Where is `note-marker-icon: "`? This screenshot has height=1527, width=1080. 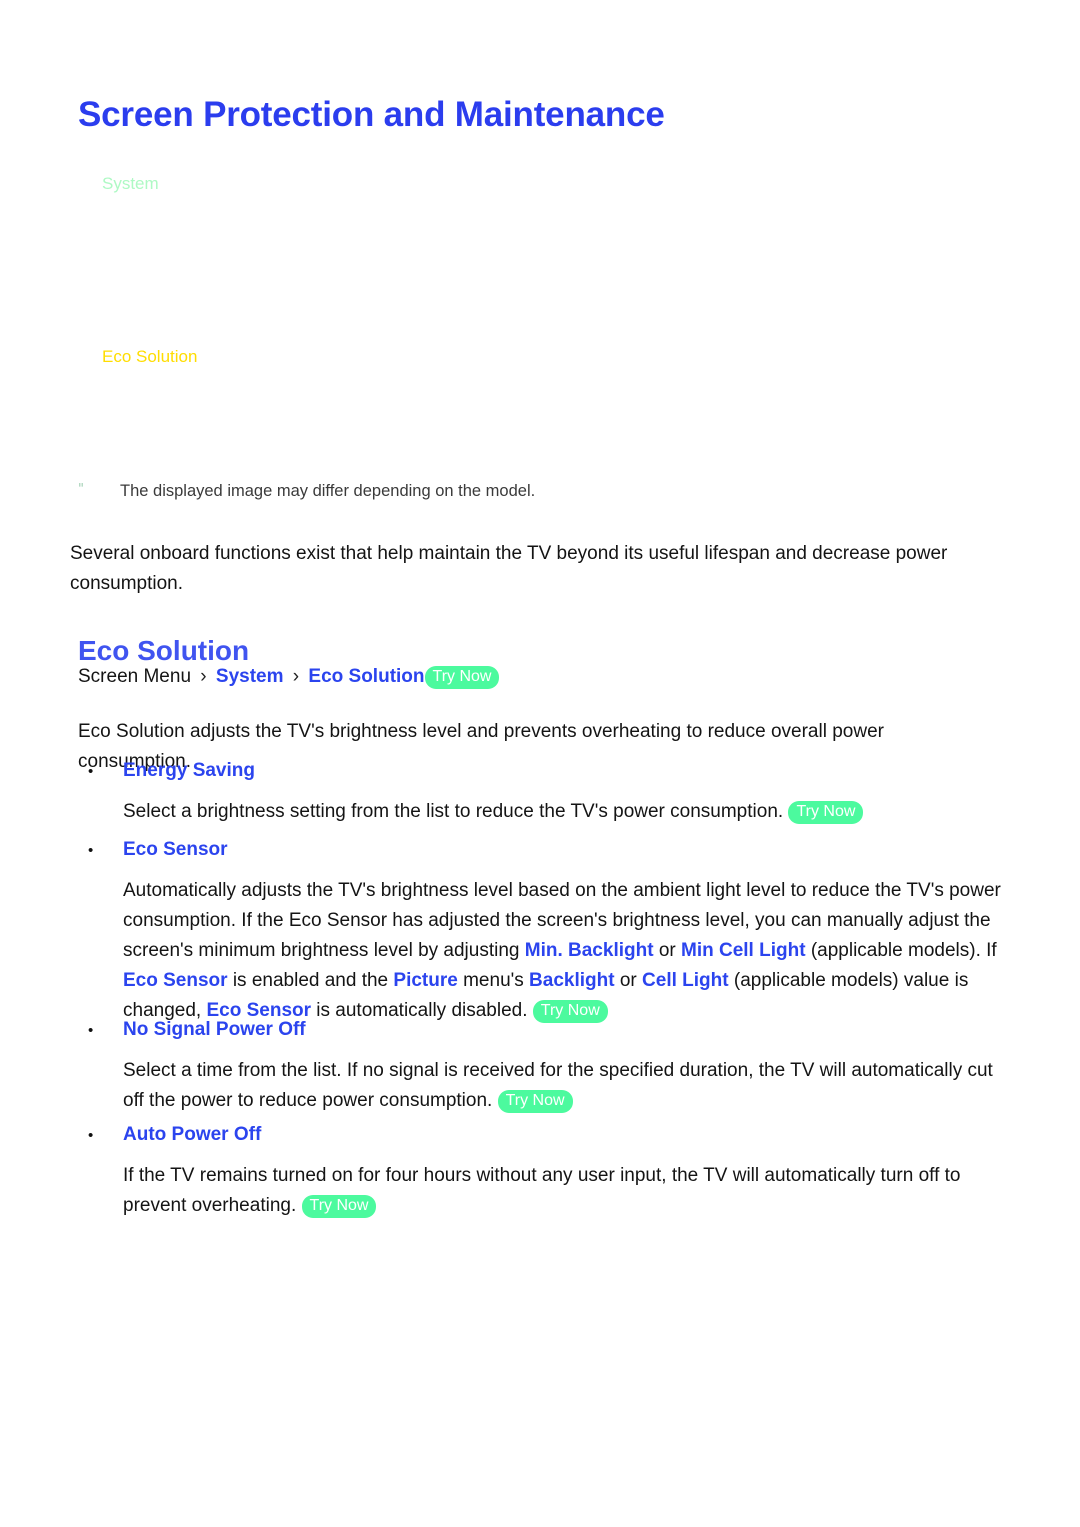
note-marker-icon: " is located at coordinates (81, 489).